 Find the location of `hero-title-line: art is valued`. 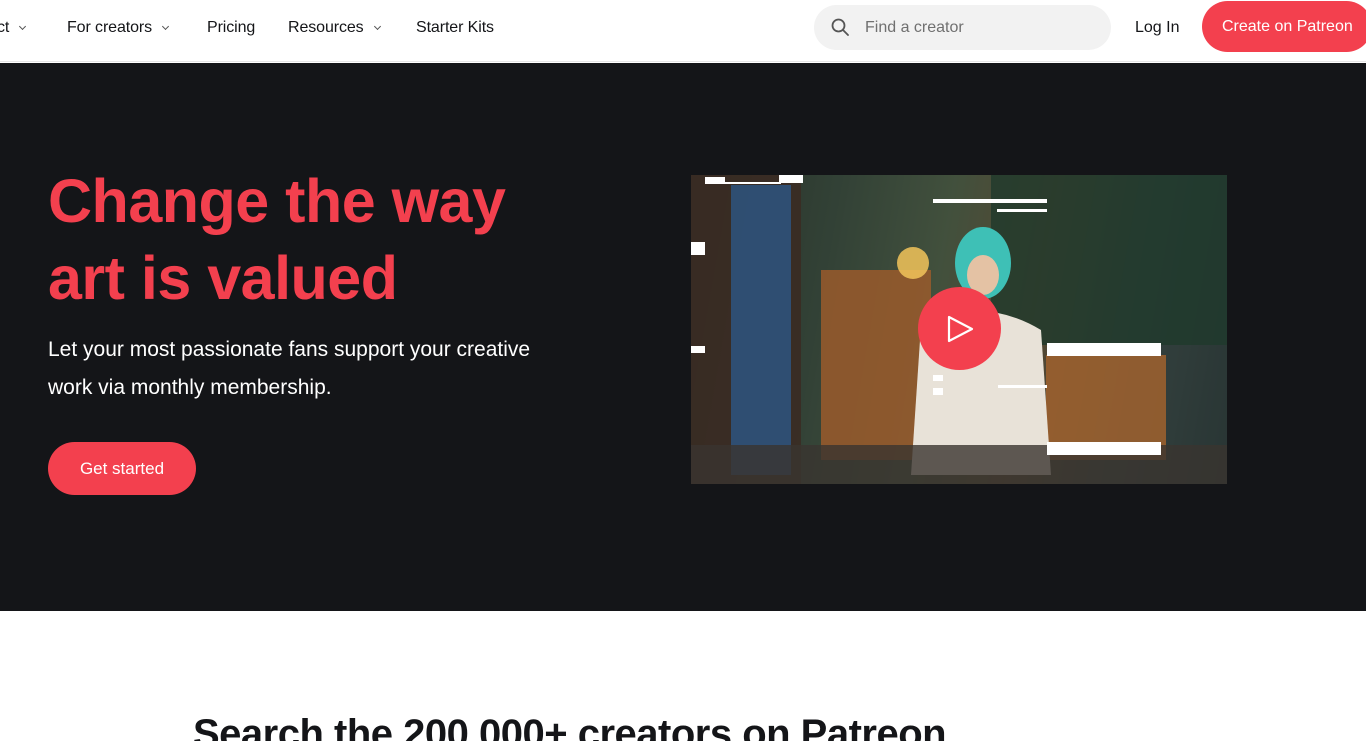

hero-title-line: art is valued is located at coordinates (223, 278).